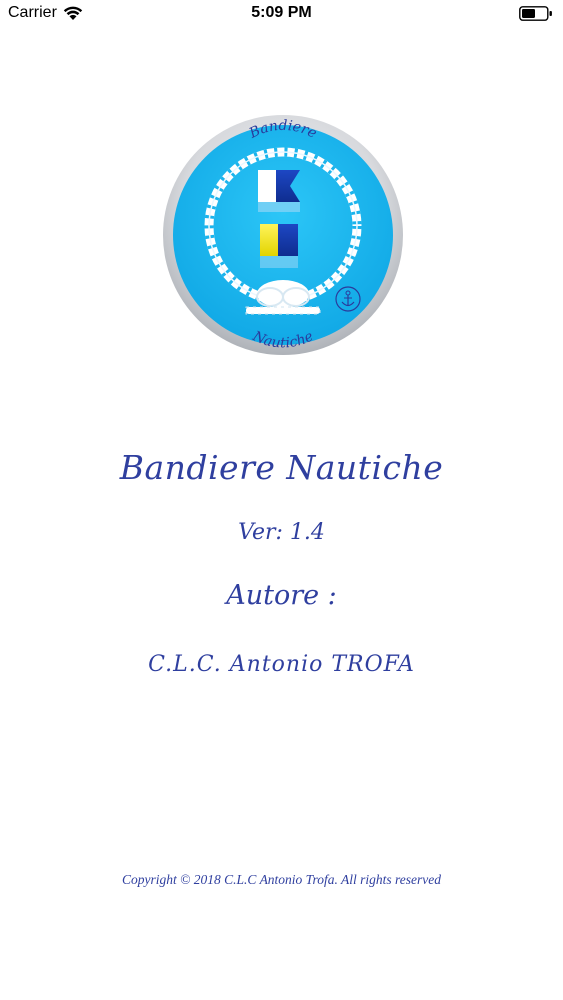  I want to click on author-name: C.L.C. Antonio TROFA, so click(281, 664).